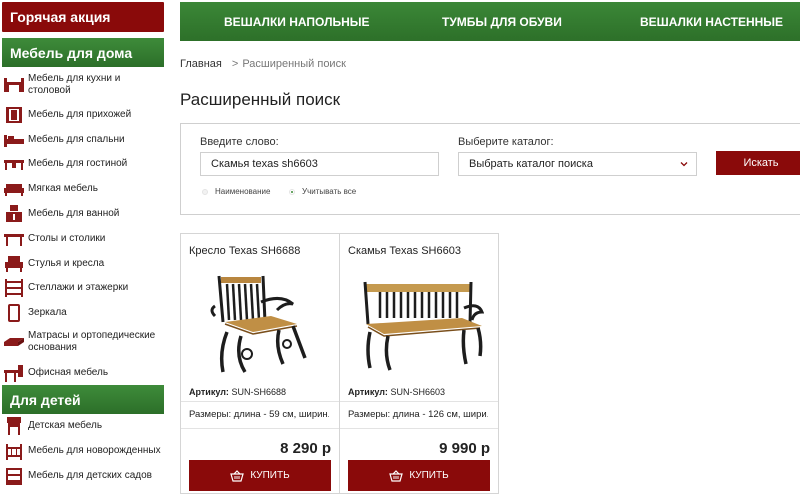 The image size is (800, 494). What do you see at coordinates (74, 213) in the screenshot?
I see `sidebar-item-label: Мебель для ванной` at bounding box center [74, 213].